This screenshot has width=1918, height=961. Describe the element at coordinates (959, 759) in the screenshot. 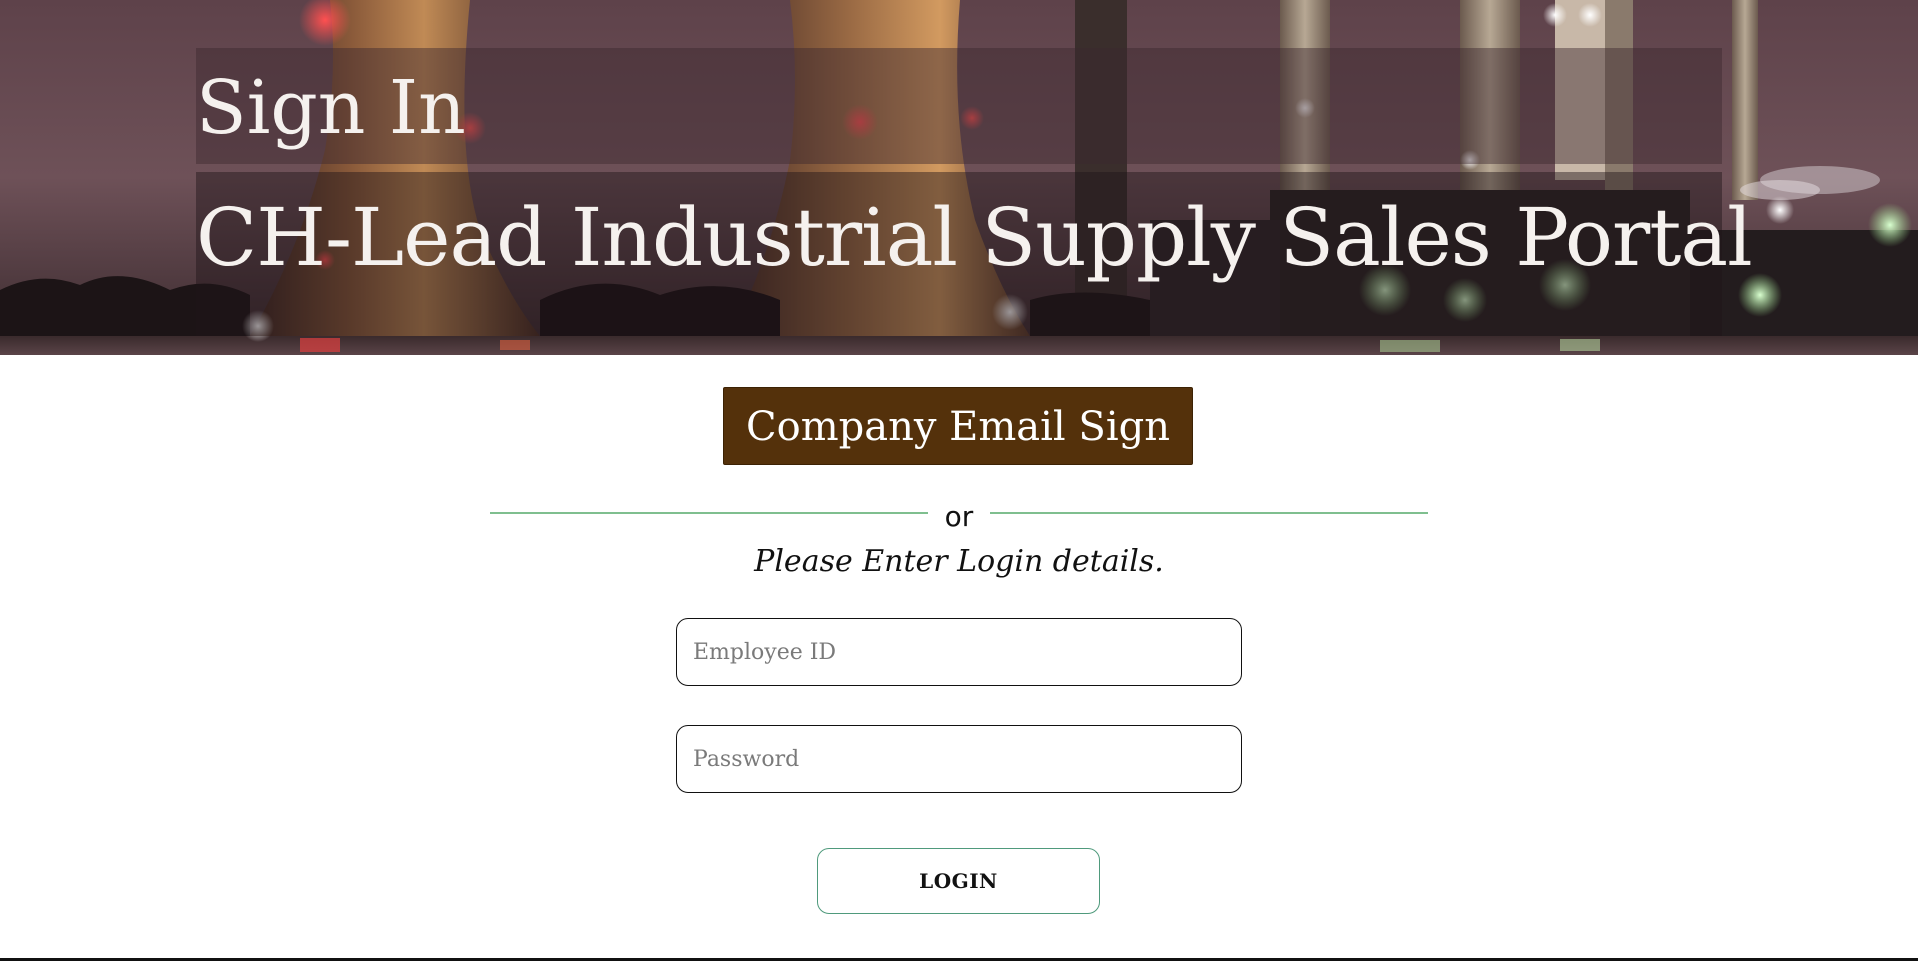

I see `password-input` at that location.